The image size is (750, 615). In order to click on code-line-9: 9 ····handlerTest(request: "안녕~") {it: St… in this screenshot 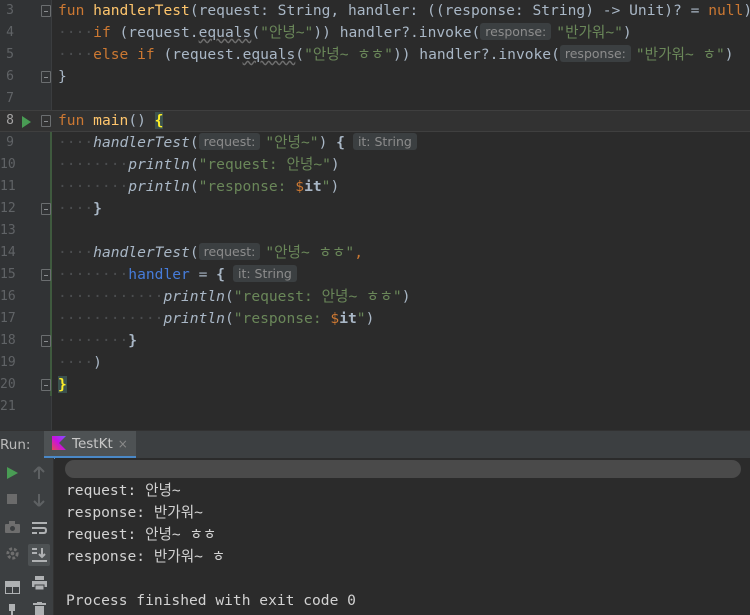, I will do `click(375, 143)`.